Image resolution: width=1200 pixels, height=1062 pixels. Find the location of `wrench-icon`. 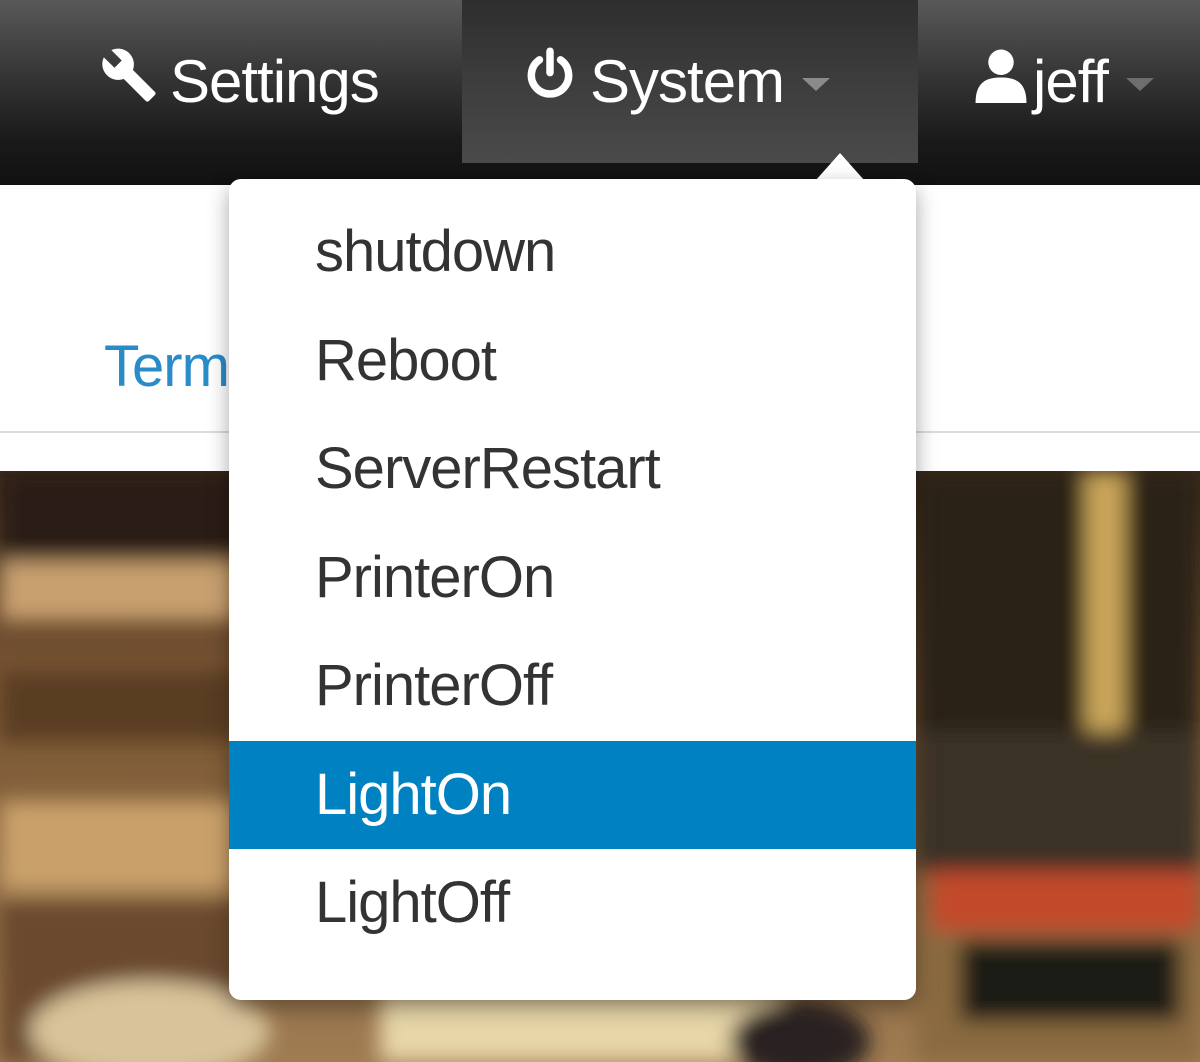

wrench-icon is located at coordinates (129, 82).